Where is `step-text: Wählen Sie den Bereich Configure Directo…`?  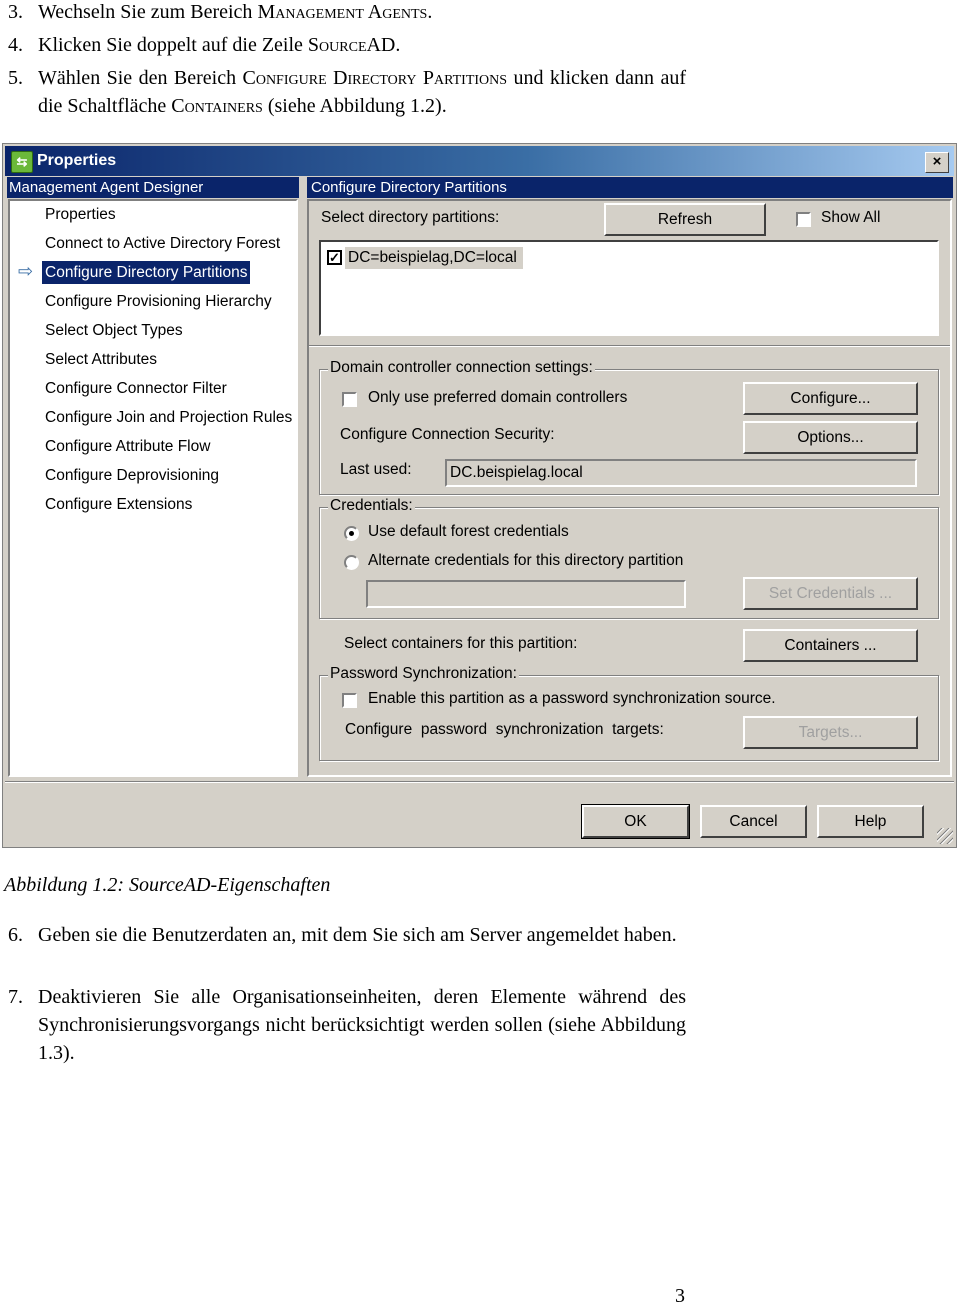 step-text: Wählen Sie den Bereich Configure Directo… is located at coordinates (362, 92).